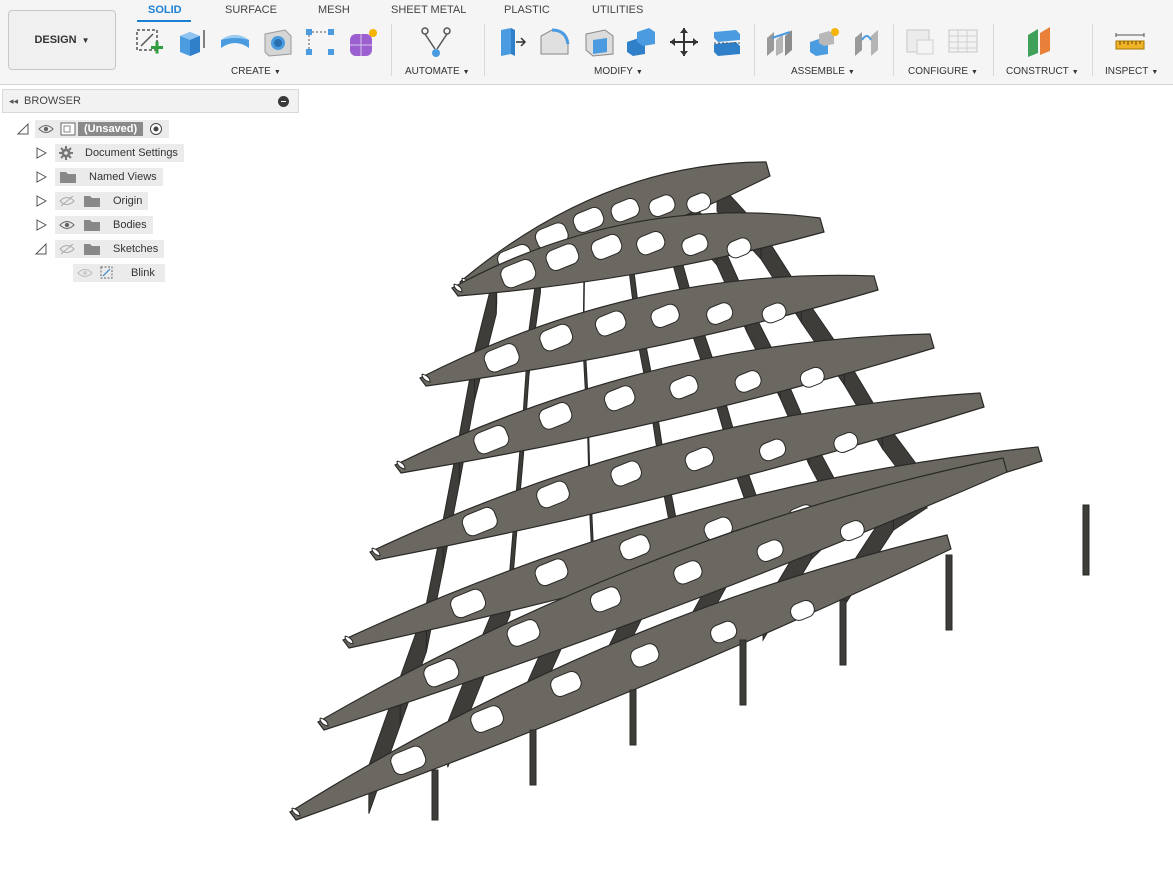  What do you see at coordinates (599, 42) in the screenshot?
I see `shell-icon` at bounding box center [599, 42].